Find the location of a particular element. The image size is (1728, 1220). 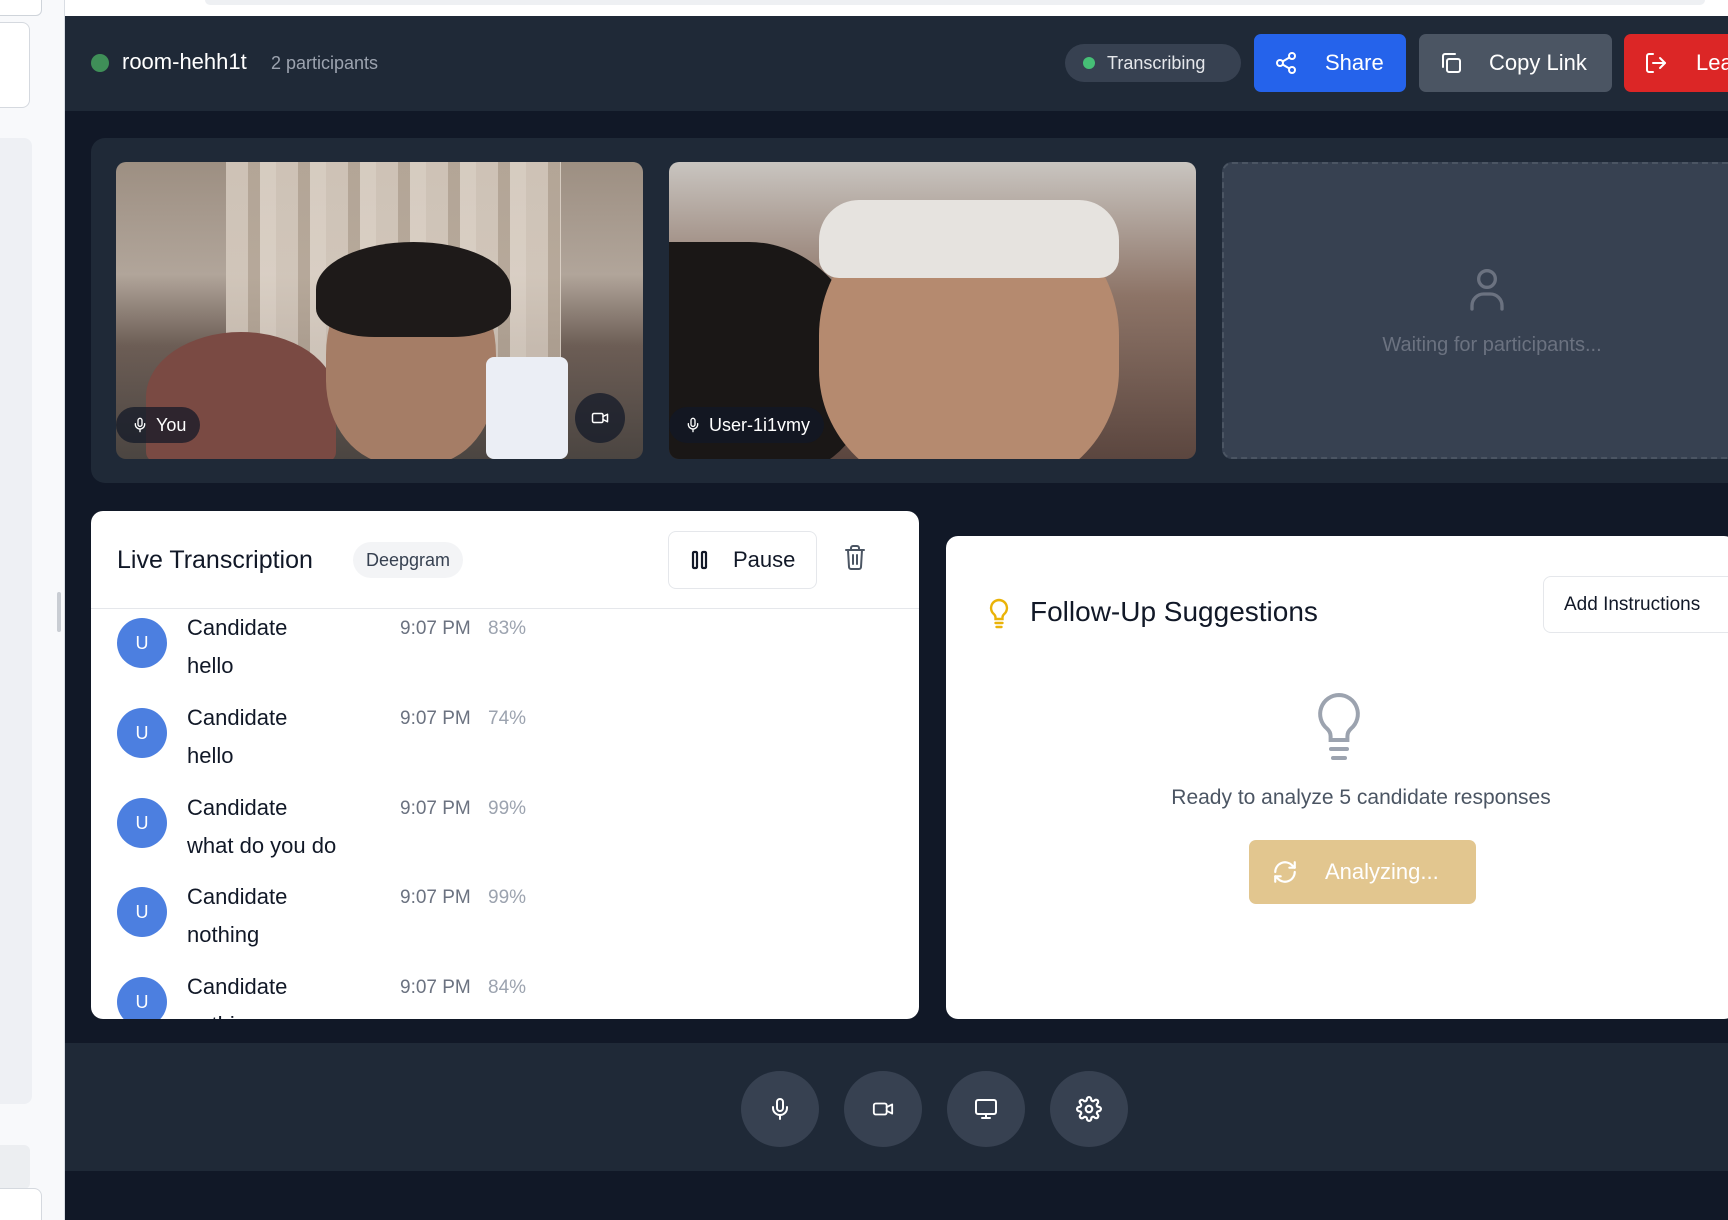

participant-count: 2 participants is located at coordinates (325, 63).